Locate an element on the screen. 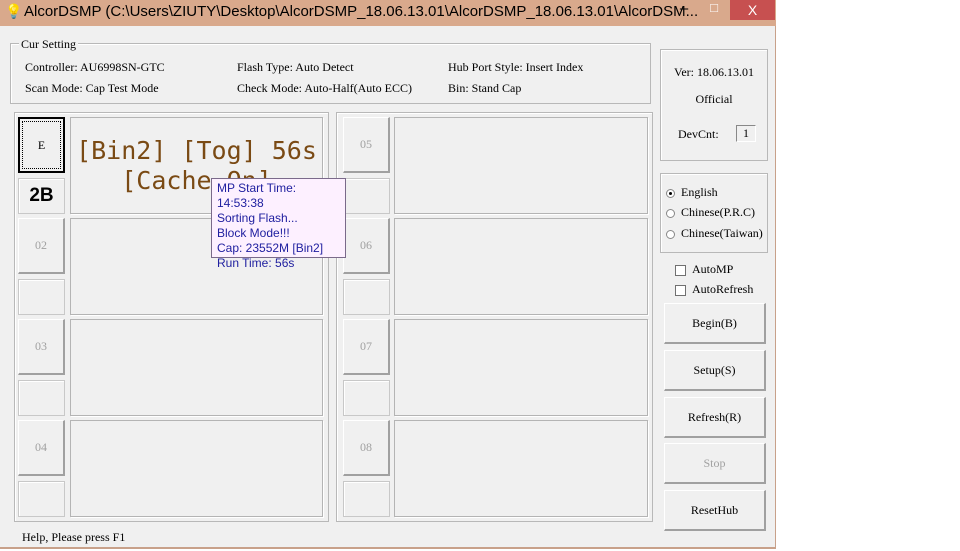  edition-label: Official is located at coordinates (714, 99).